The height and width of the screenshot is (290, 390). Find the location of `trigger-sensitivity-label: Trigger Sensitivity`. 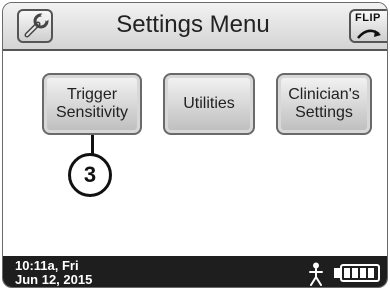

trigger-sensitivity-label: Trigger Sensitivity is located at coordinates (92, 103).